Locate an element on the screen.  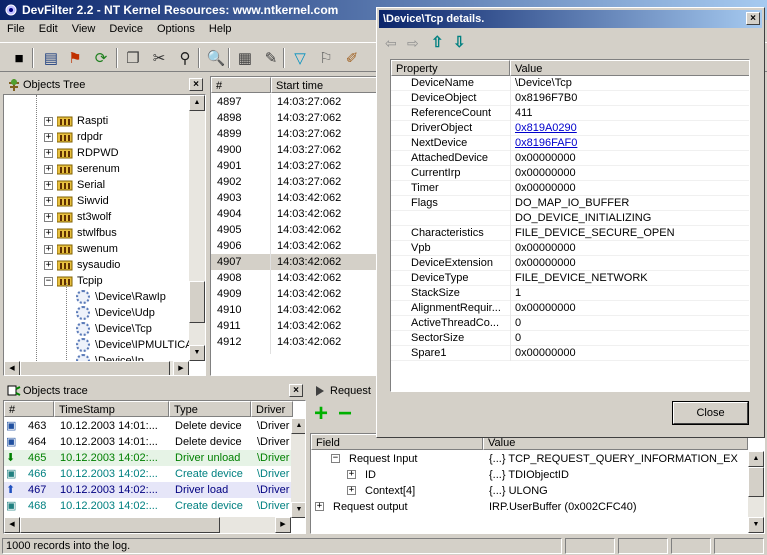
export-icon: ▦ is located at coordinates (245, 58).